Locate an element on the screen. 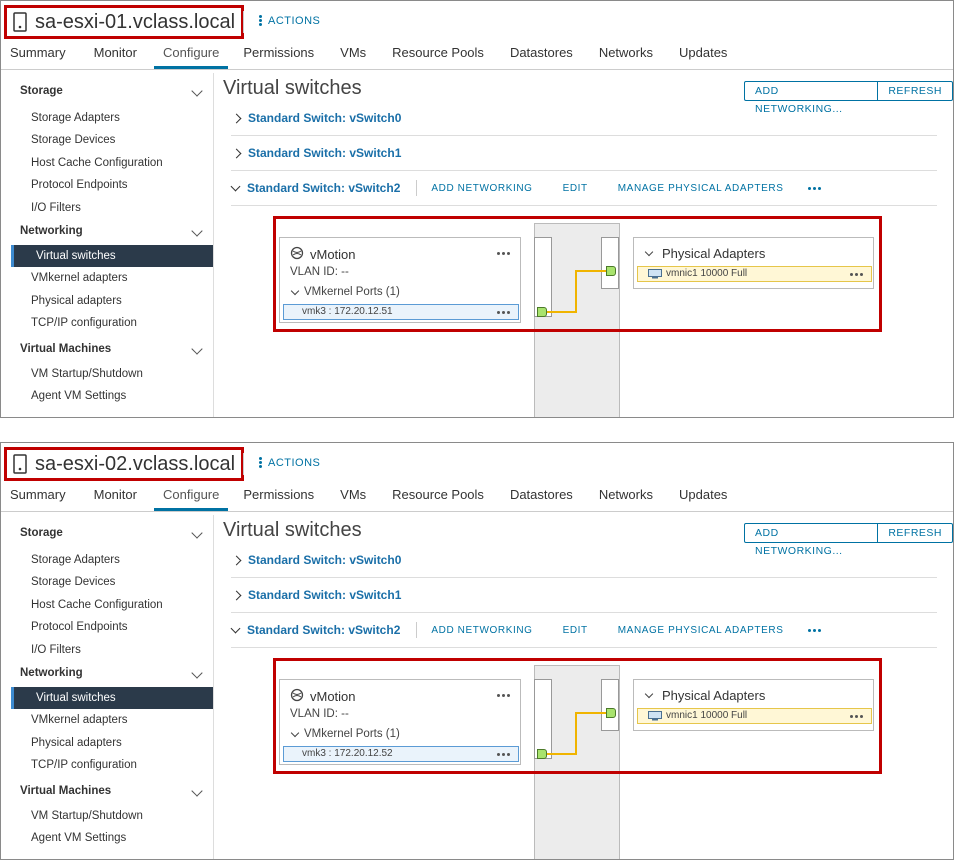 The image size is (954, 862). host-name: sa-esxi-02.vclass.local is located at coordinates (135, 463).